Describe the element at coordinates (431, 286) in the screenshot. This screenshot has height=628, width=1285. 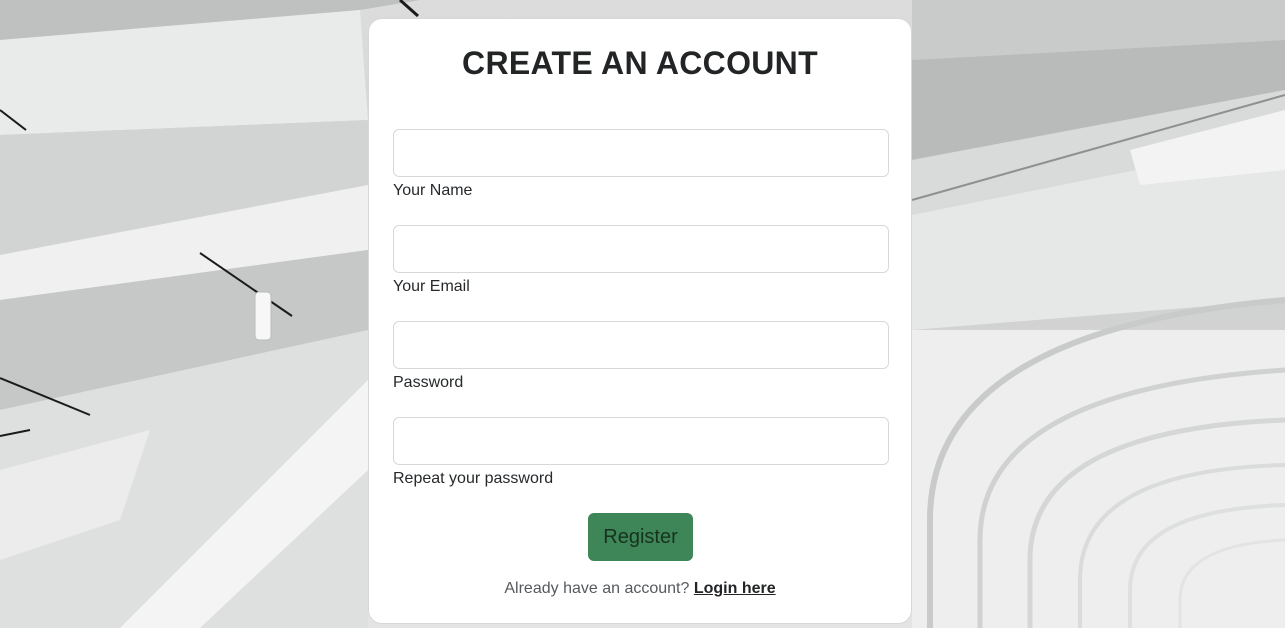
I see `email-label: Your Email` at that location.